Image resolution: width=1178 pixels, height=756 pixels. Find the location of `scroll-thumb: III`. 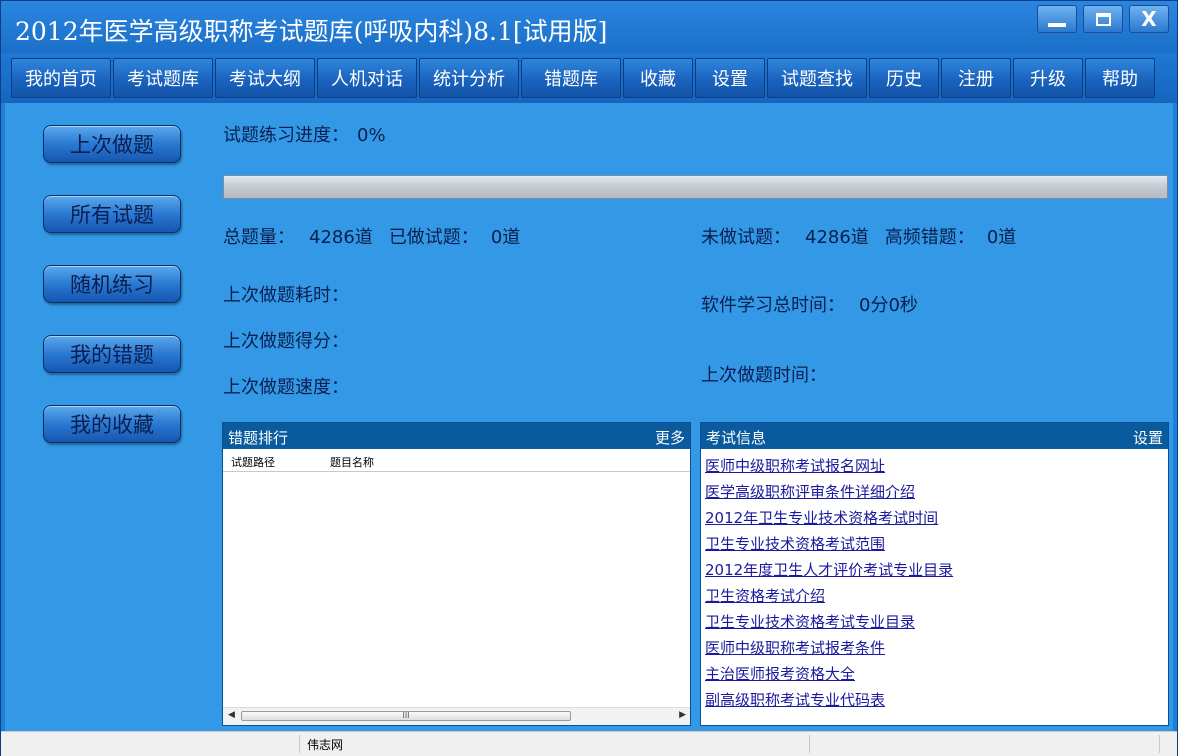

scroll-thumb: III is located at coordinates (406, 716).